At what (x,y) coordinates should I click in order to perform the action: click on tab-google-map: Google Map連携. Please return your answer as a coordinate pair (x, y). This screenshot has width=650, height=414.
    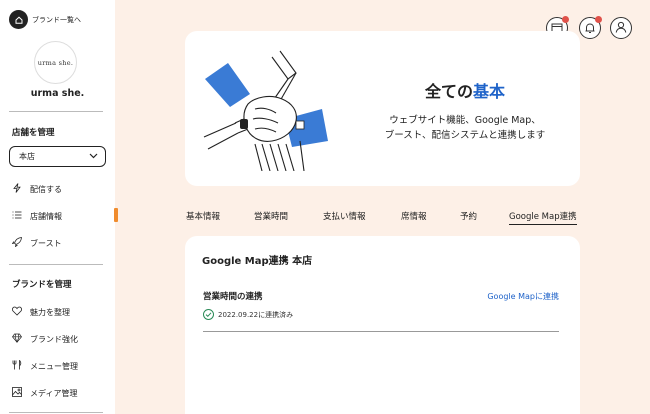
    Looking at the image, I should click on (543, 217).